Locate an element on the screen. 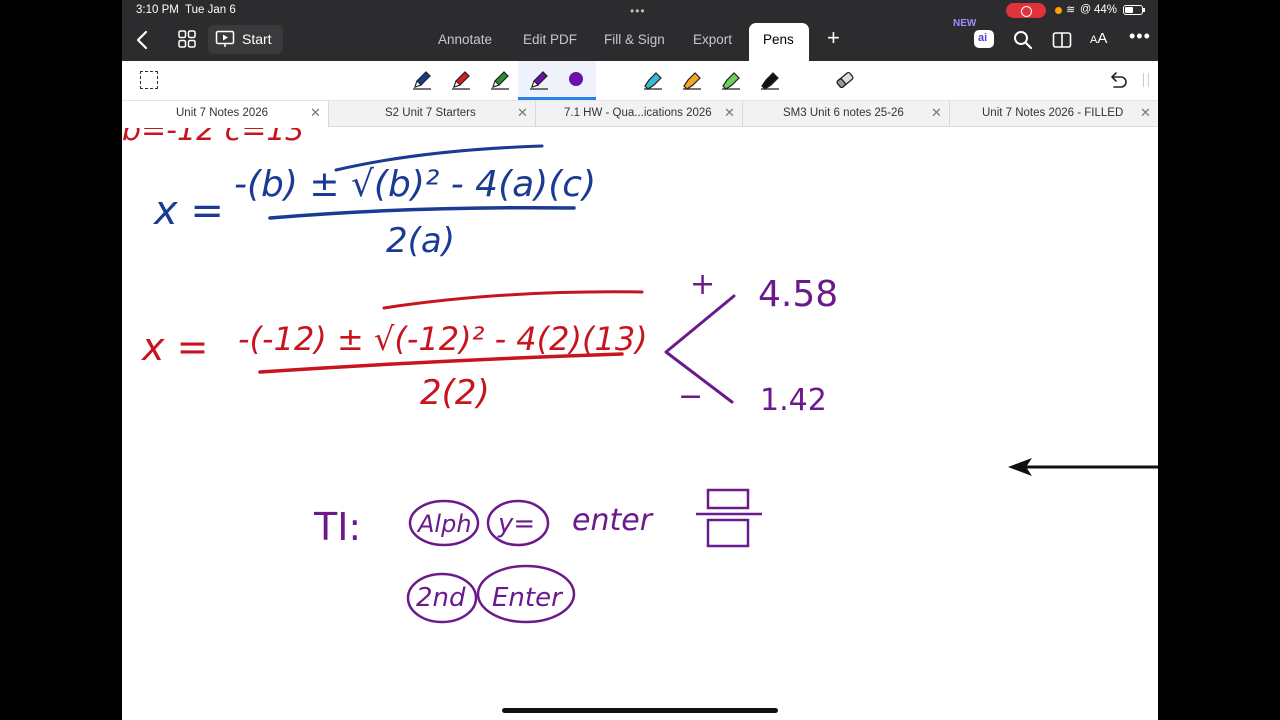 The height and width of the screenshot is (720, 1280). orientation-lock-icon: @ is located at coordinates (1086, 9).